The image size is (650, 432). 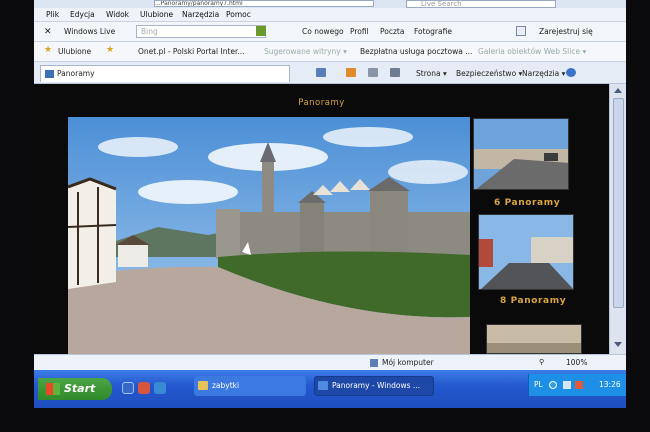 What do you see at coordinates (408, 362) in the screenshot?
I see `security-zone: Mój komputer` at bounding box center [408, 362].